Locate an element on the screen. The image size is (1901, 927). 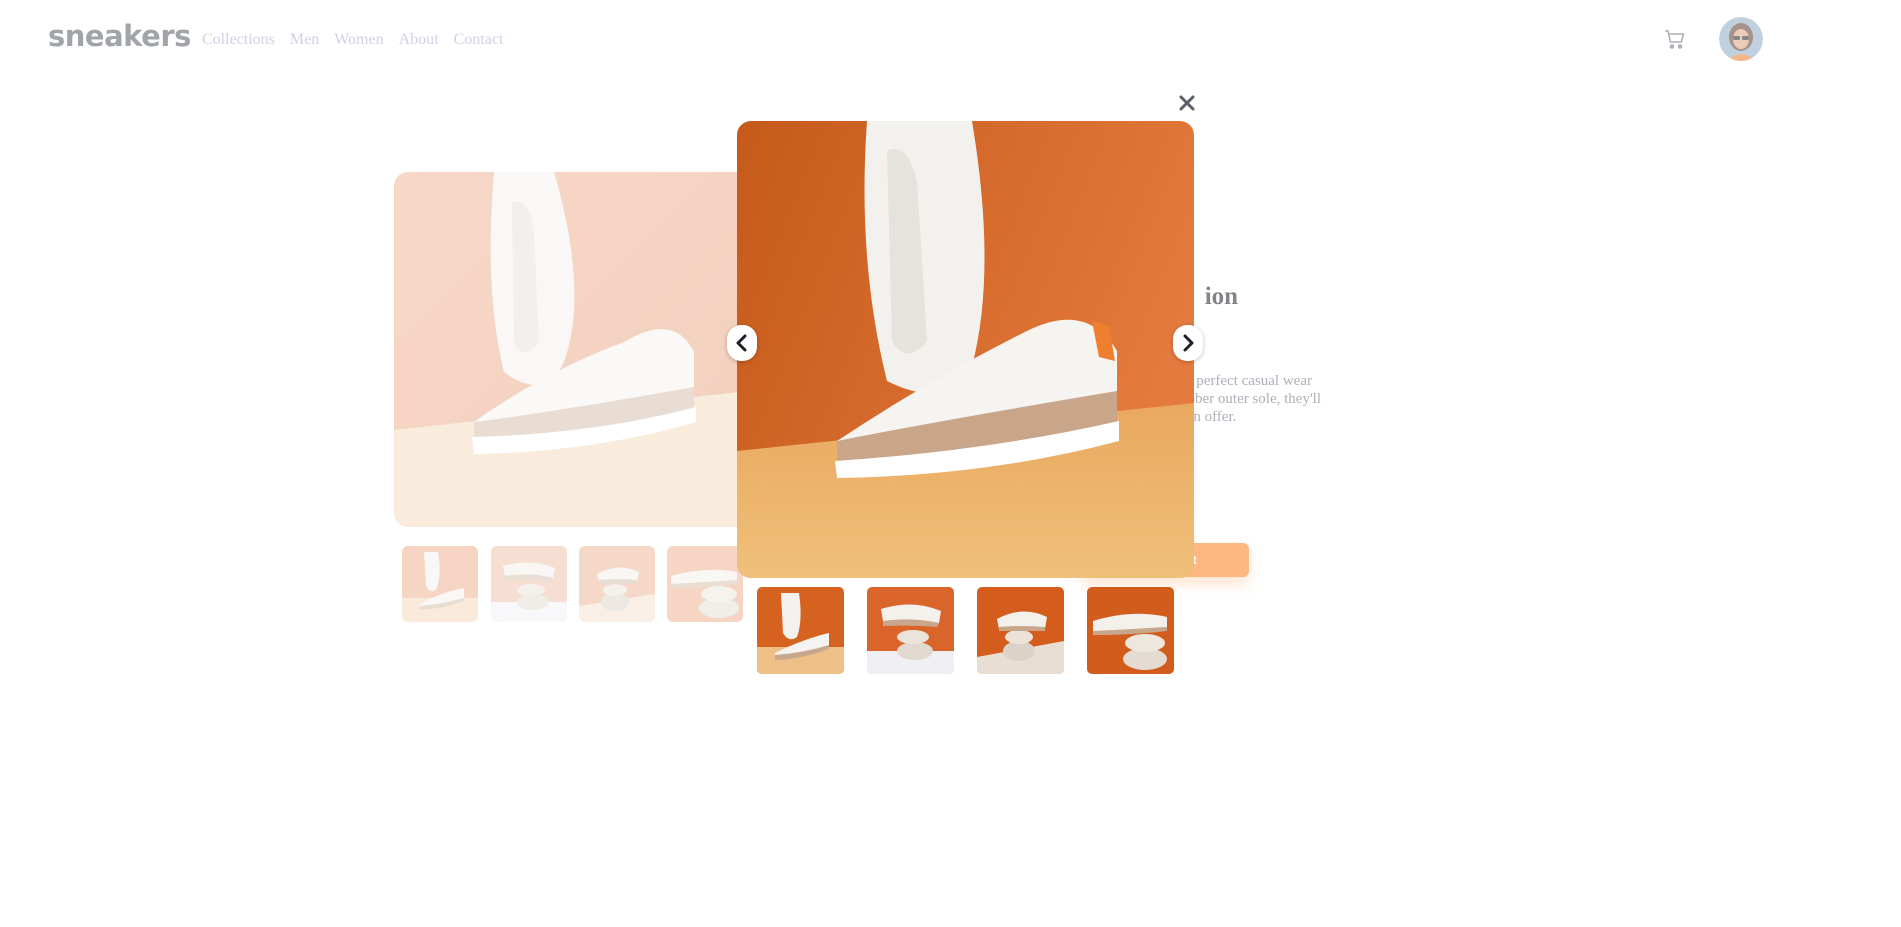
chevron-right-icon is located at coordinates (1188, 343).